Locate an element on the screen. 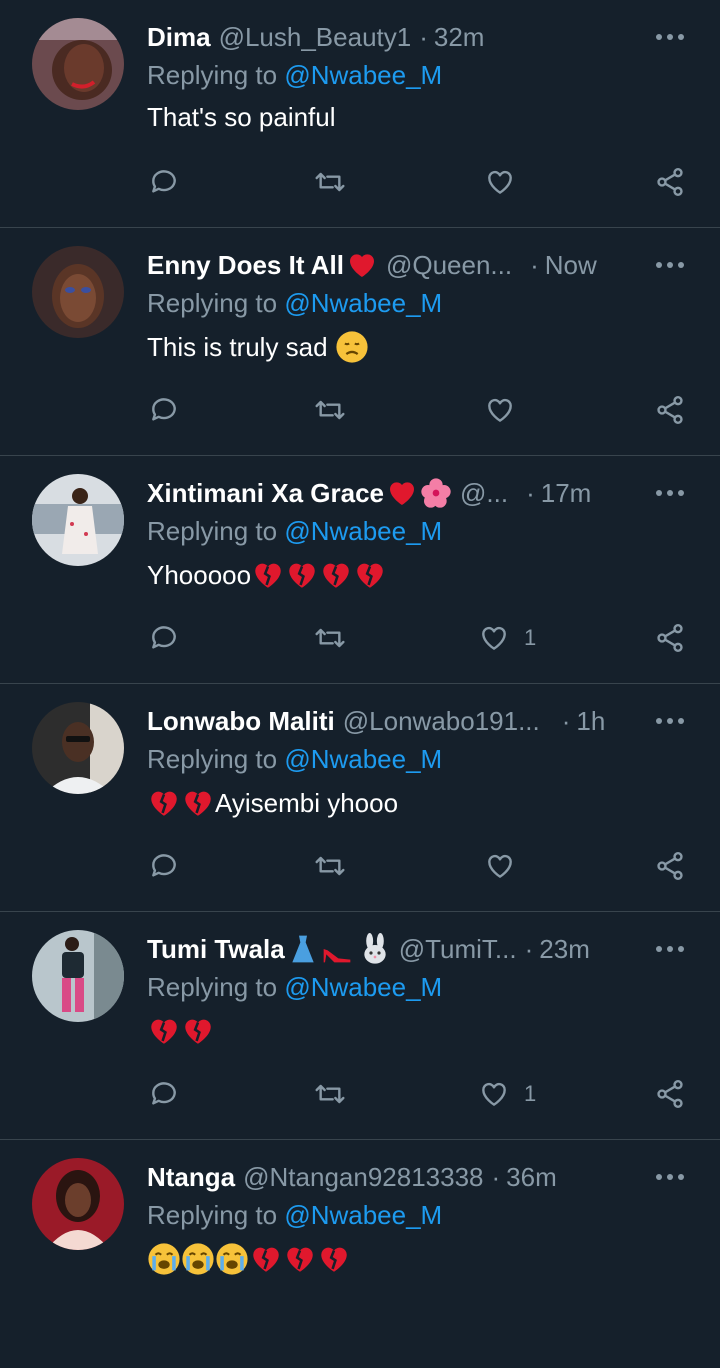 The width and height of the screenshot is (720, 1368). tweet-header: Tumi Twala @TumiT... · 23m is located at coordinates (418, 949).